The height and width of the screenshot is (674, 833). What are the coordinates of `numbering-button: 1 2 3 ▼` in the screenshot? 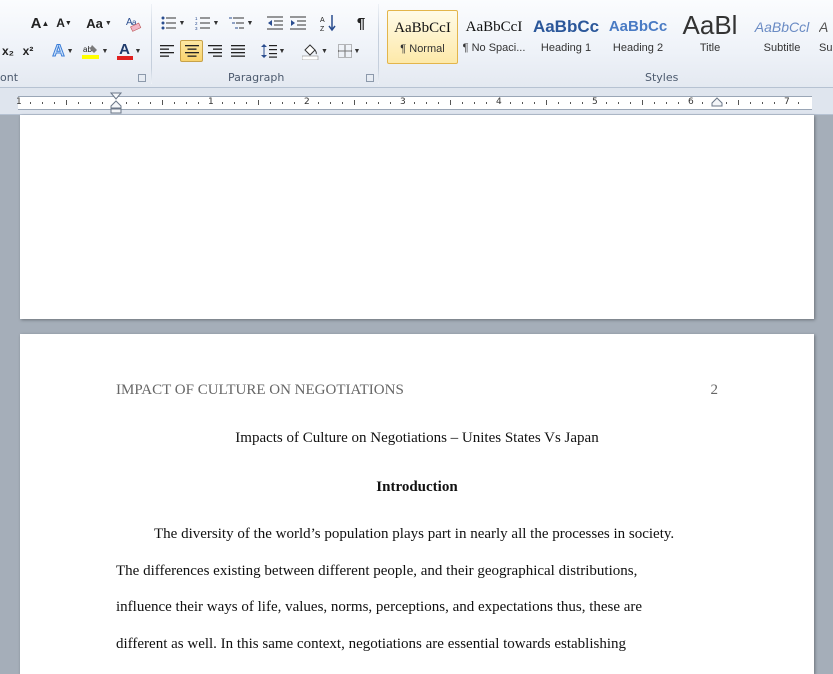 It's located at (207, 23).